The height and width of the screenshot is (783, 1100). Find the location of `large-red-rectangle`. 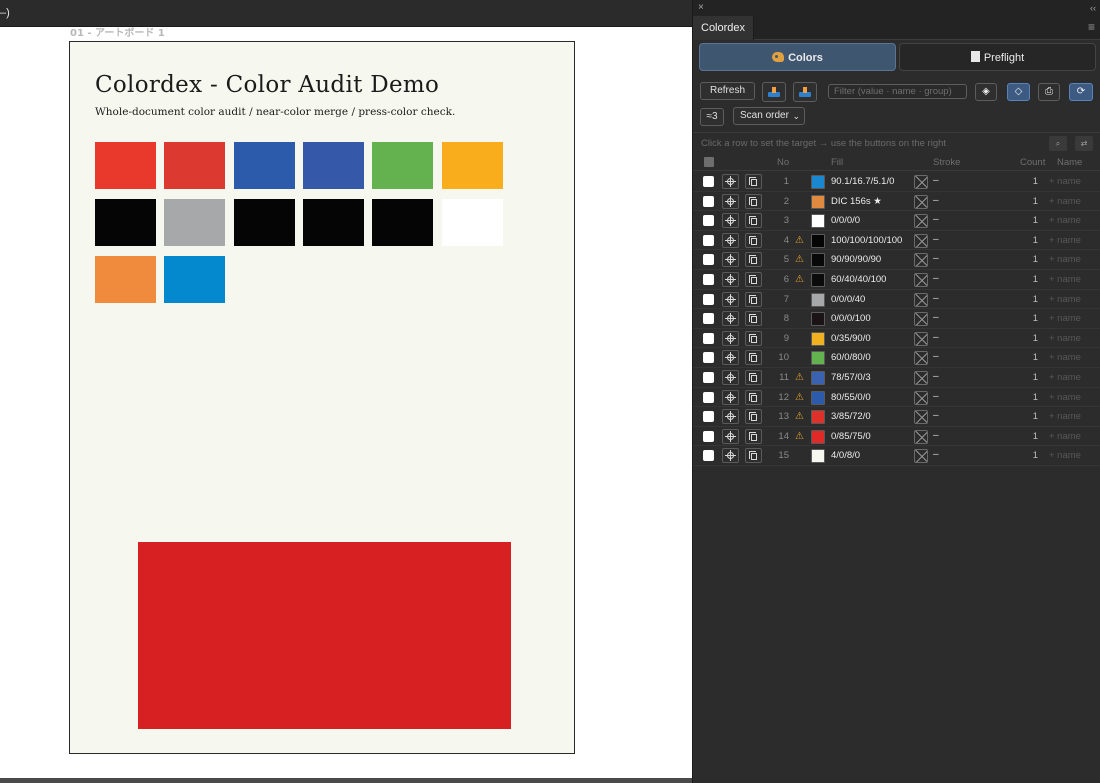

large-red-rectangle is located at coordinates (324, 635).